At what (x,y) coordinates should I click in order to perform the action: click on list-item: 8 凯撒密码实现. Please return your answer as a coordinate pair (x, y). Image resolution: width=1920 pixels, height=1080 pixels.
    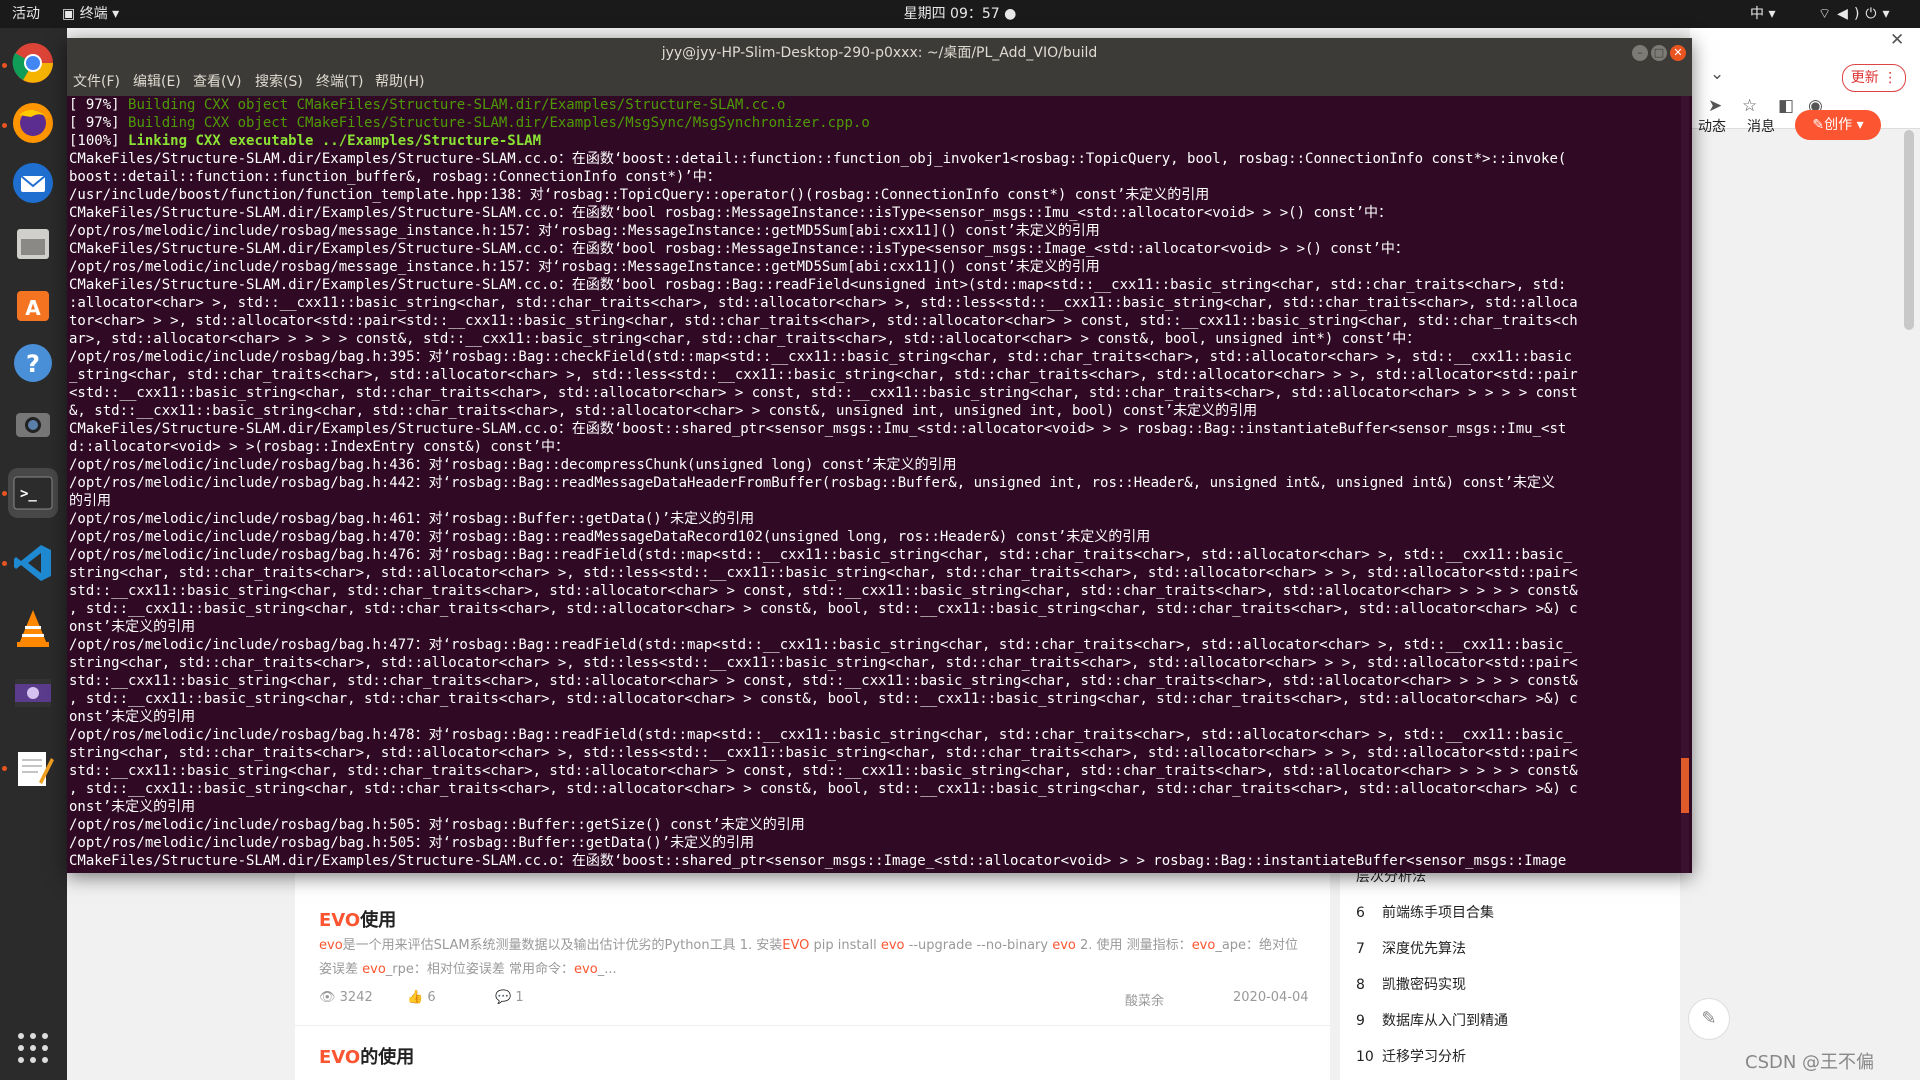
    Looking at the image, I should click on (1411, 984).